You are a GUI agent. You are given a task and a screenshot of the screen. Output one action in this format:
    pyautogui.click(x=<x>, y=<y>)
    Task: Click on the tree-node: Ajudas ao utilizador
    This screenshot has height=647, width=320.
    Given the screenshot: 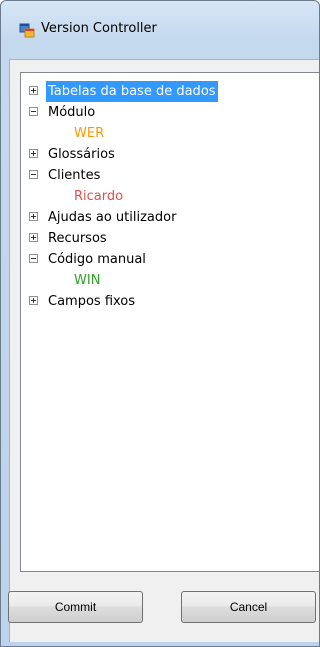 What is the action you would take?
    pyautogui.click(x=174, y=217)
    